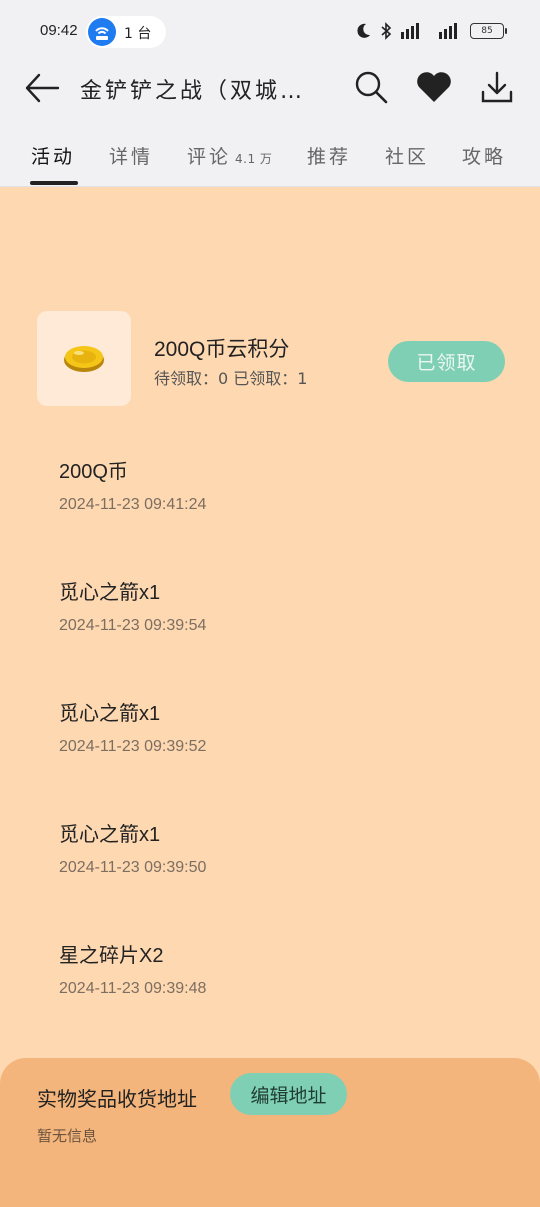 Image resolution: width=540 pixels, height=1207 pixels. Describe the element at coordinates (386, 31) in the screenshot. I see `bluetooth-icon` at that location.